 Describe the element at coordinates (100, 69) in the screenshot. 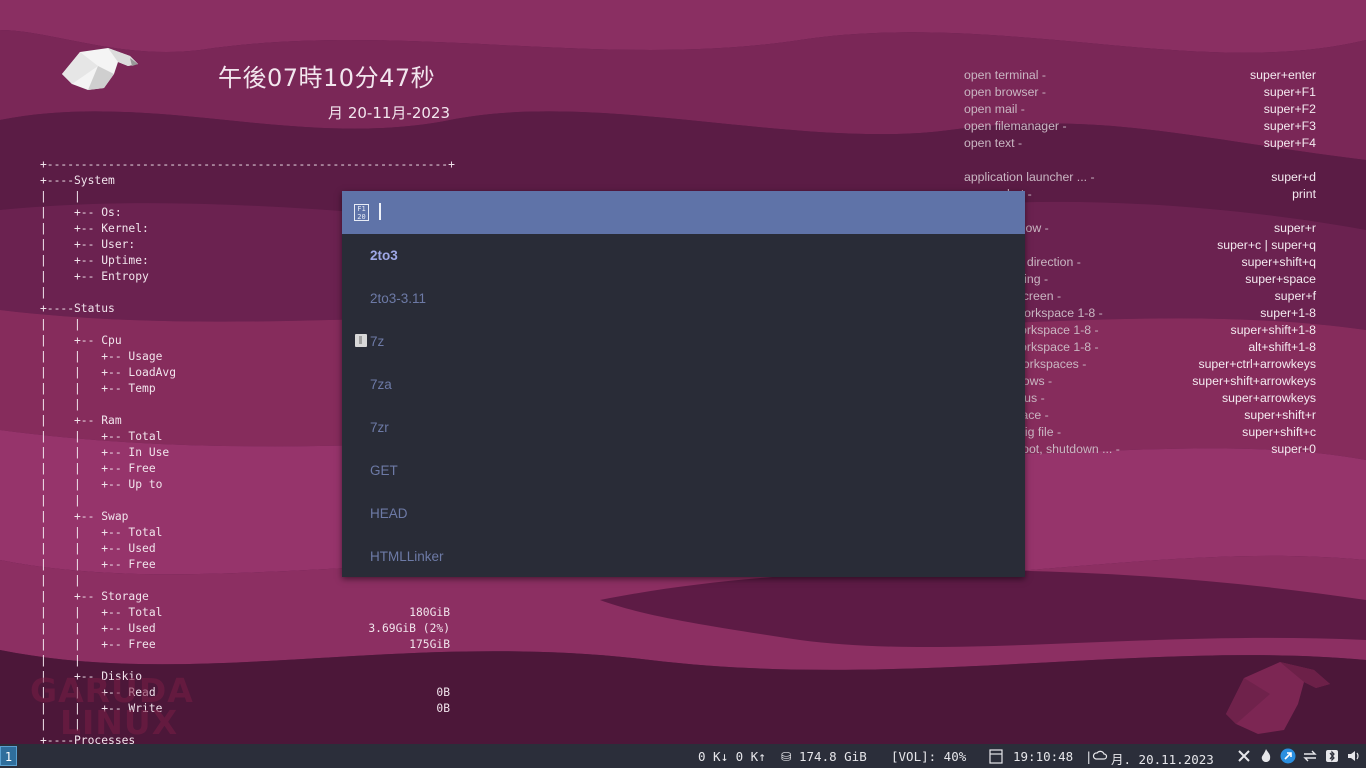

I see `garuda-eagle-logo` at that location.